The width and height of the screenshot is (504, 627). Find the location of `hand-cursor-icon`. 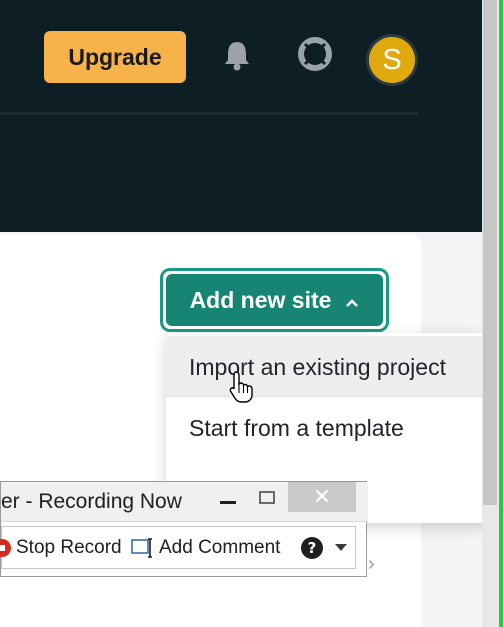

hand-cursor-icon is located at coordinates (243, 389).